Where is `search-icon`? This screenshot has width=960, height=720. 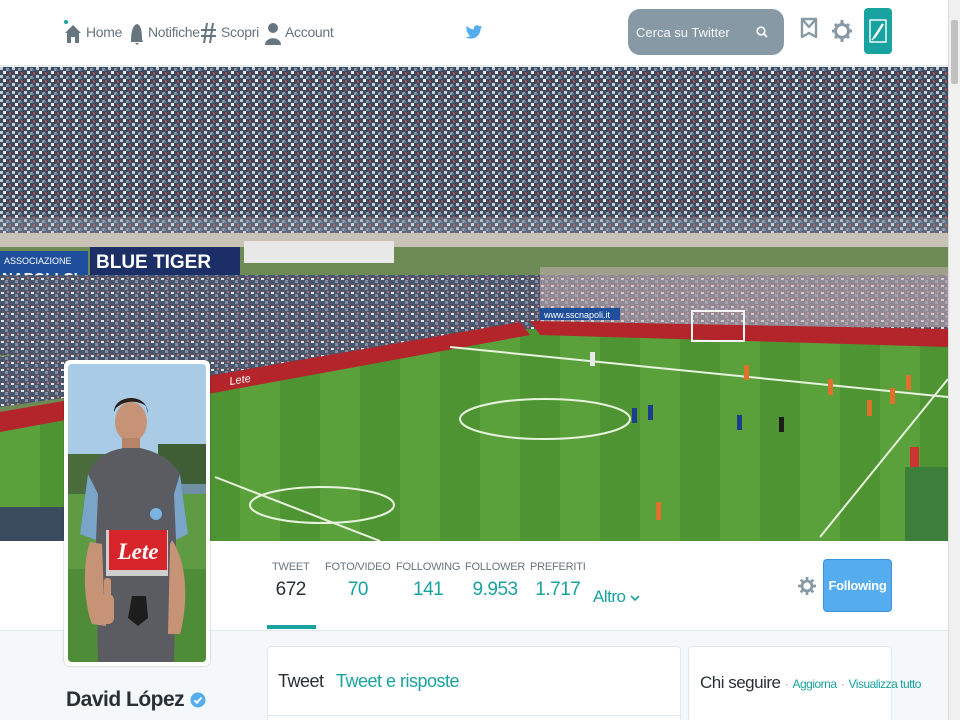 search-icon is located at coordinates (762, 32).